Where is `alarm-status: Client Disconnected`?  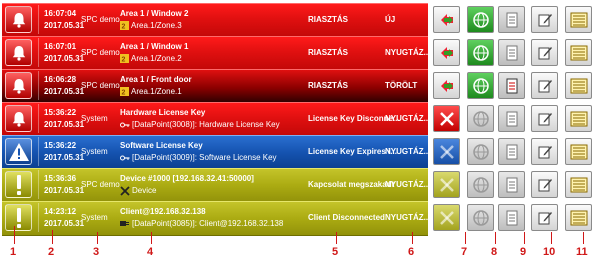
alarm-status: Client Disconnected is located at coordinates (346, 217).